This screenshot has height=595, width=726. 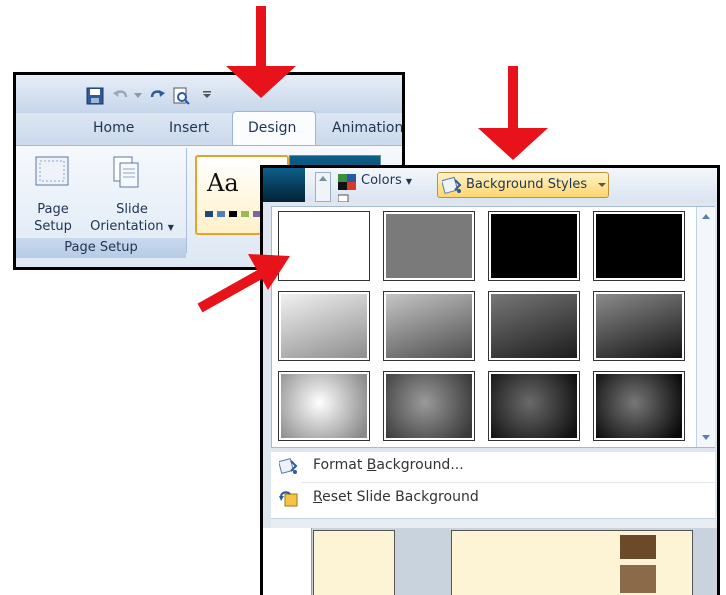 I want to click on redo-icon, so click(x=157, y=96).